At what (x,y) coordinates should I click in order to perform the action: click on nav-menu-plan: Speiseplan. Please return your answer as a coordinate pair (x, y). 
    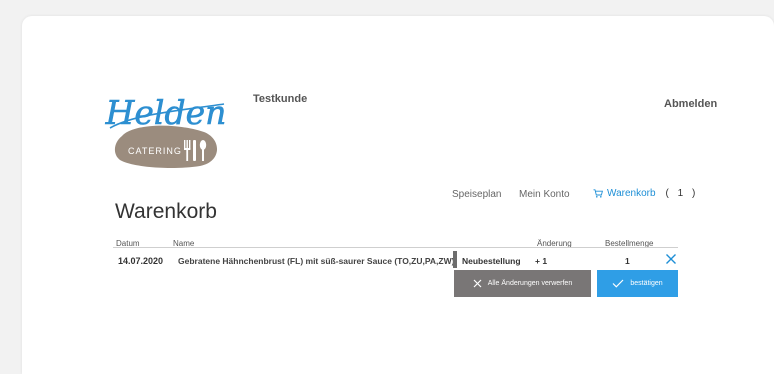
    Looking at the image, I should click on (476, 194).